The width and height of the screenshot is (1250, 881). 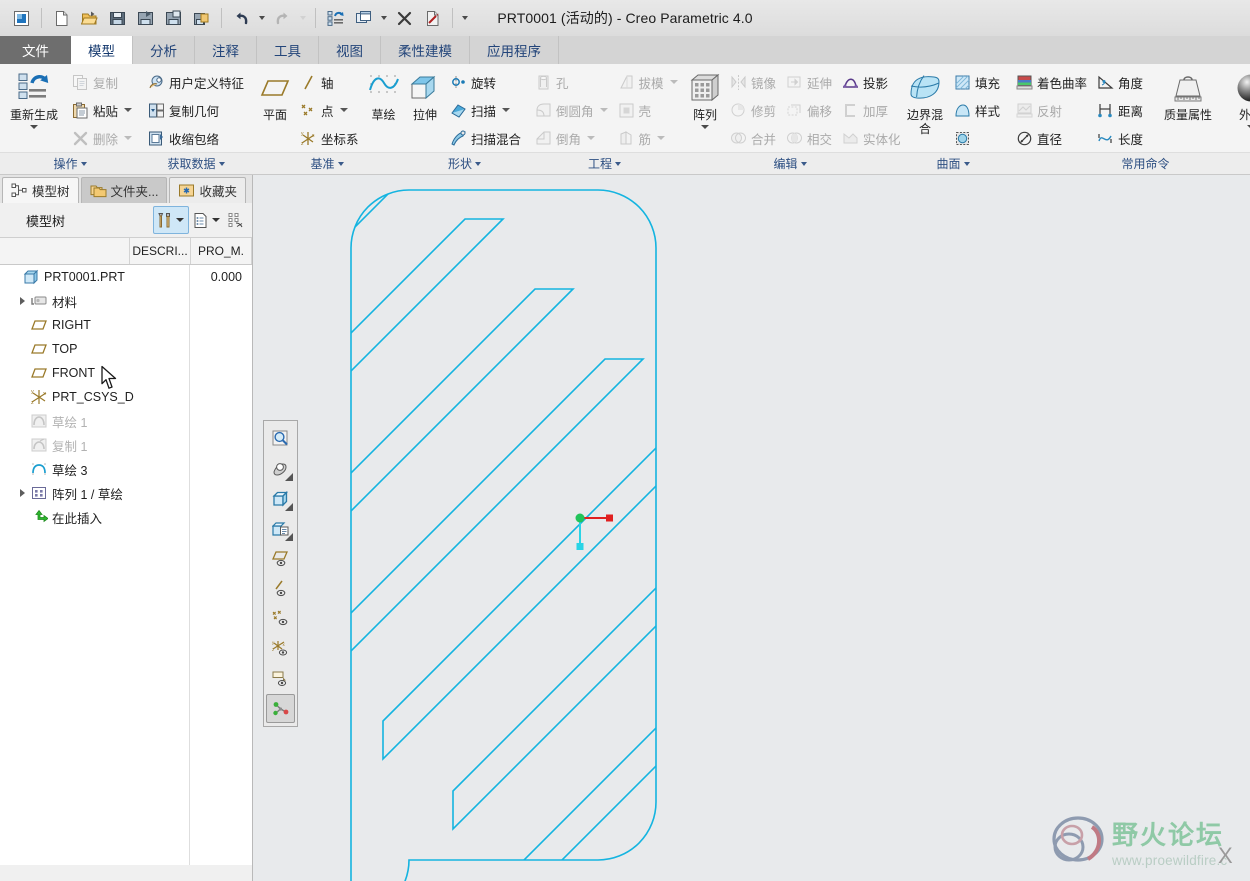 What do you see at coordinates (485, 82) in the screenshot?
I see `revolve-button: 旋转` at bounding box center [485, 82].